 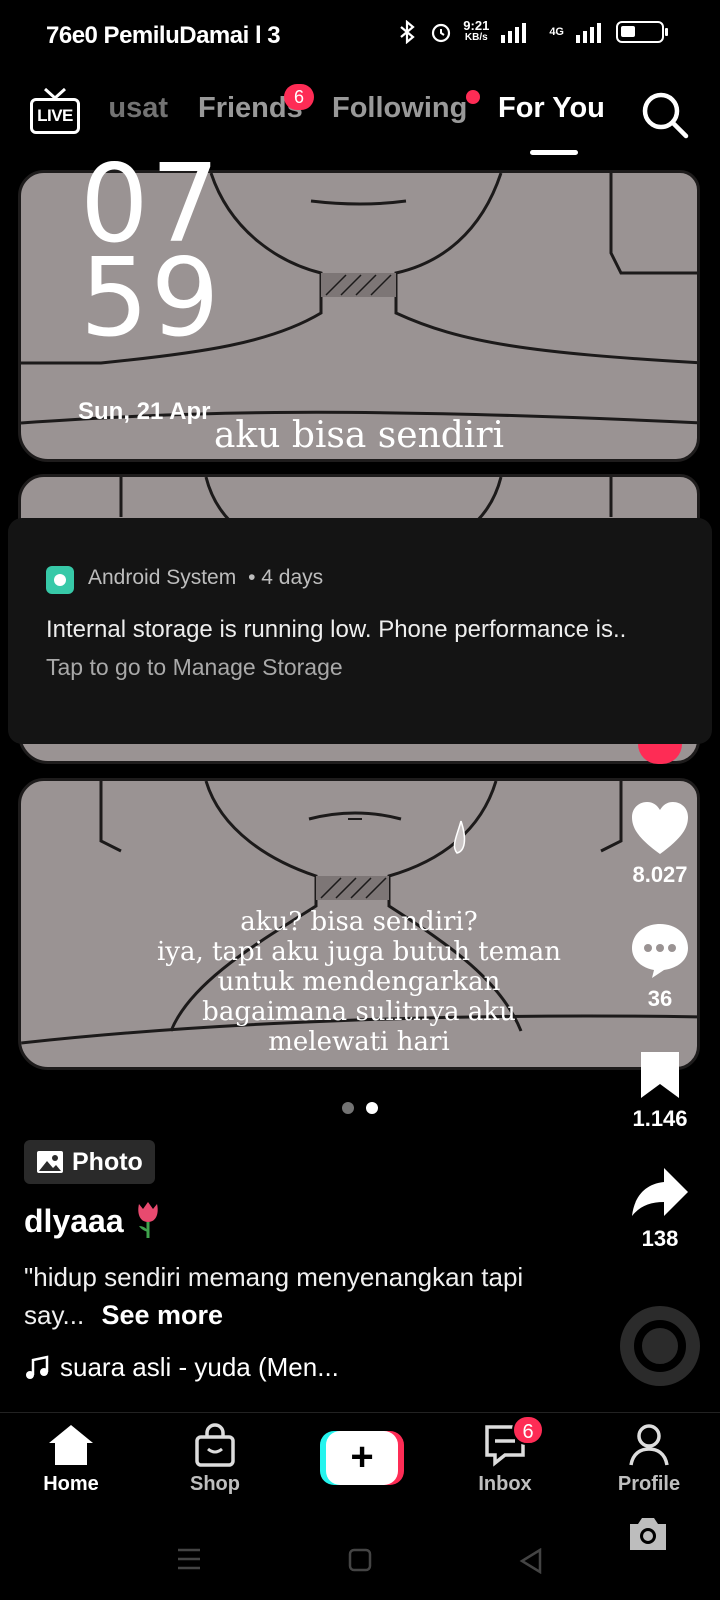 What do you see at coordinates (407, 32) in the screenshot?
I see `bluetooth-icon` at bounding box center [407, 32].